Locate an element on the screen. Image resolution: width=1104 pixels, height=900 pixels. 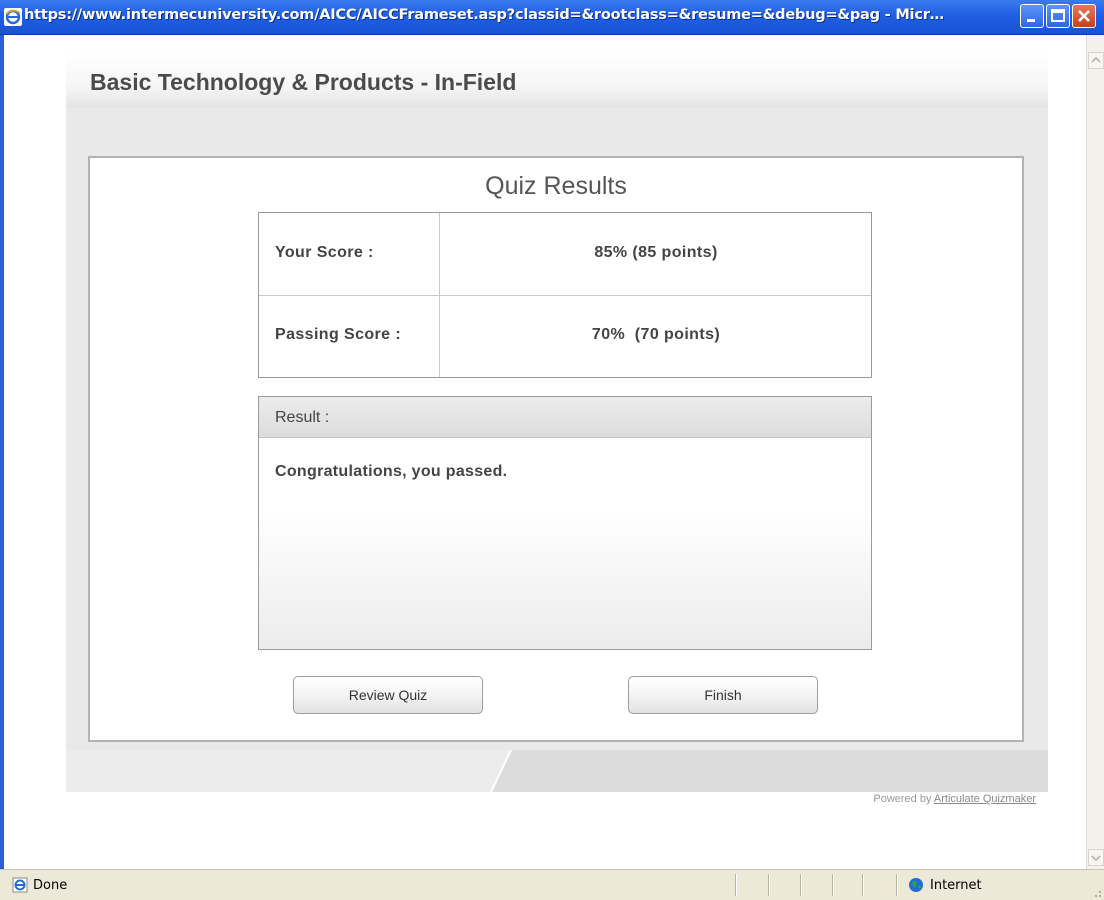
close-icon is located at coordinates (1084, 16).